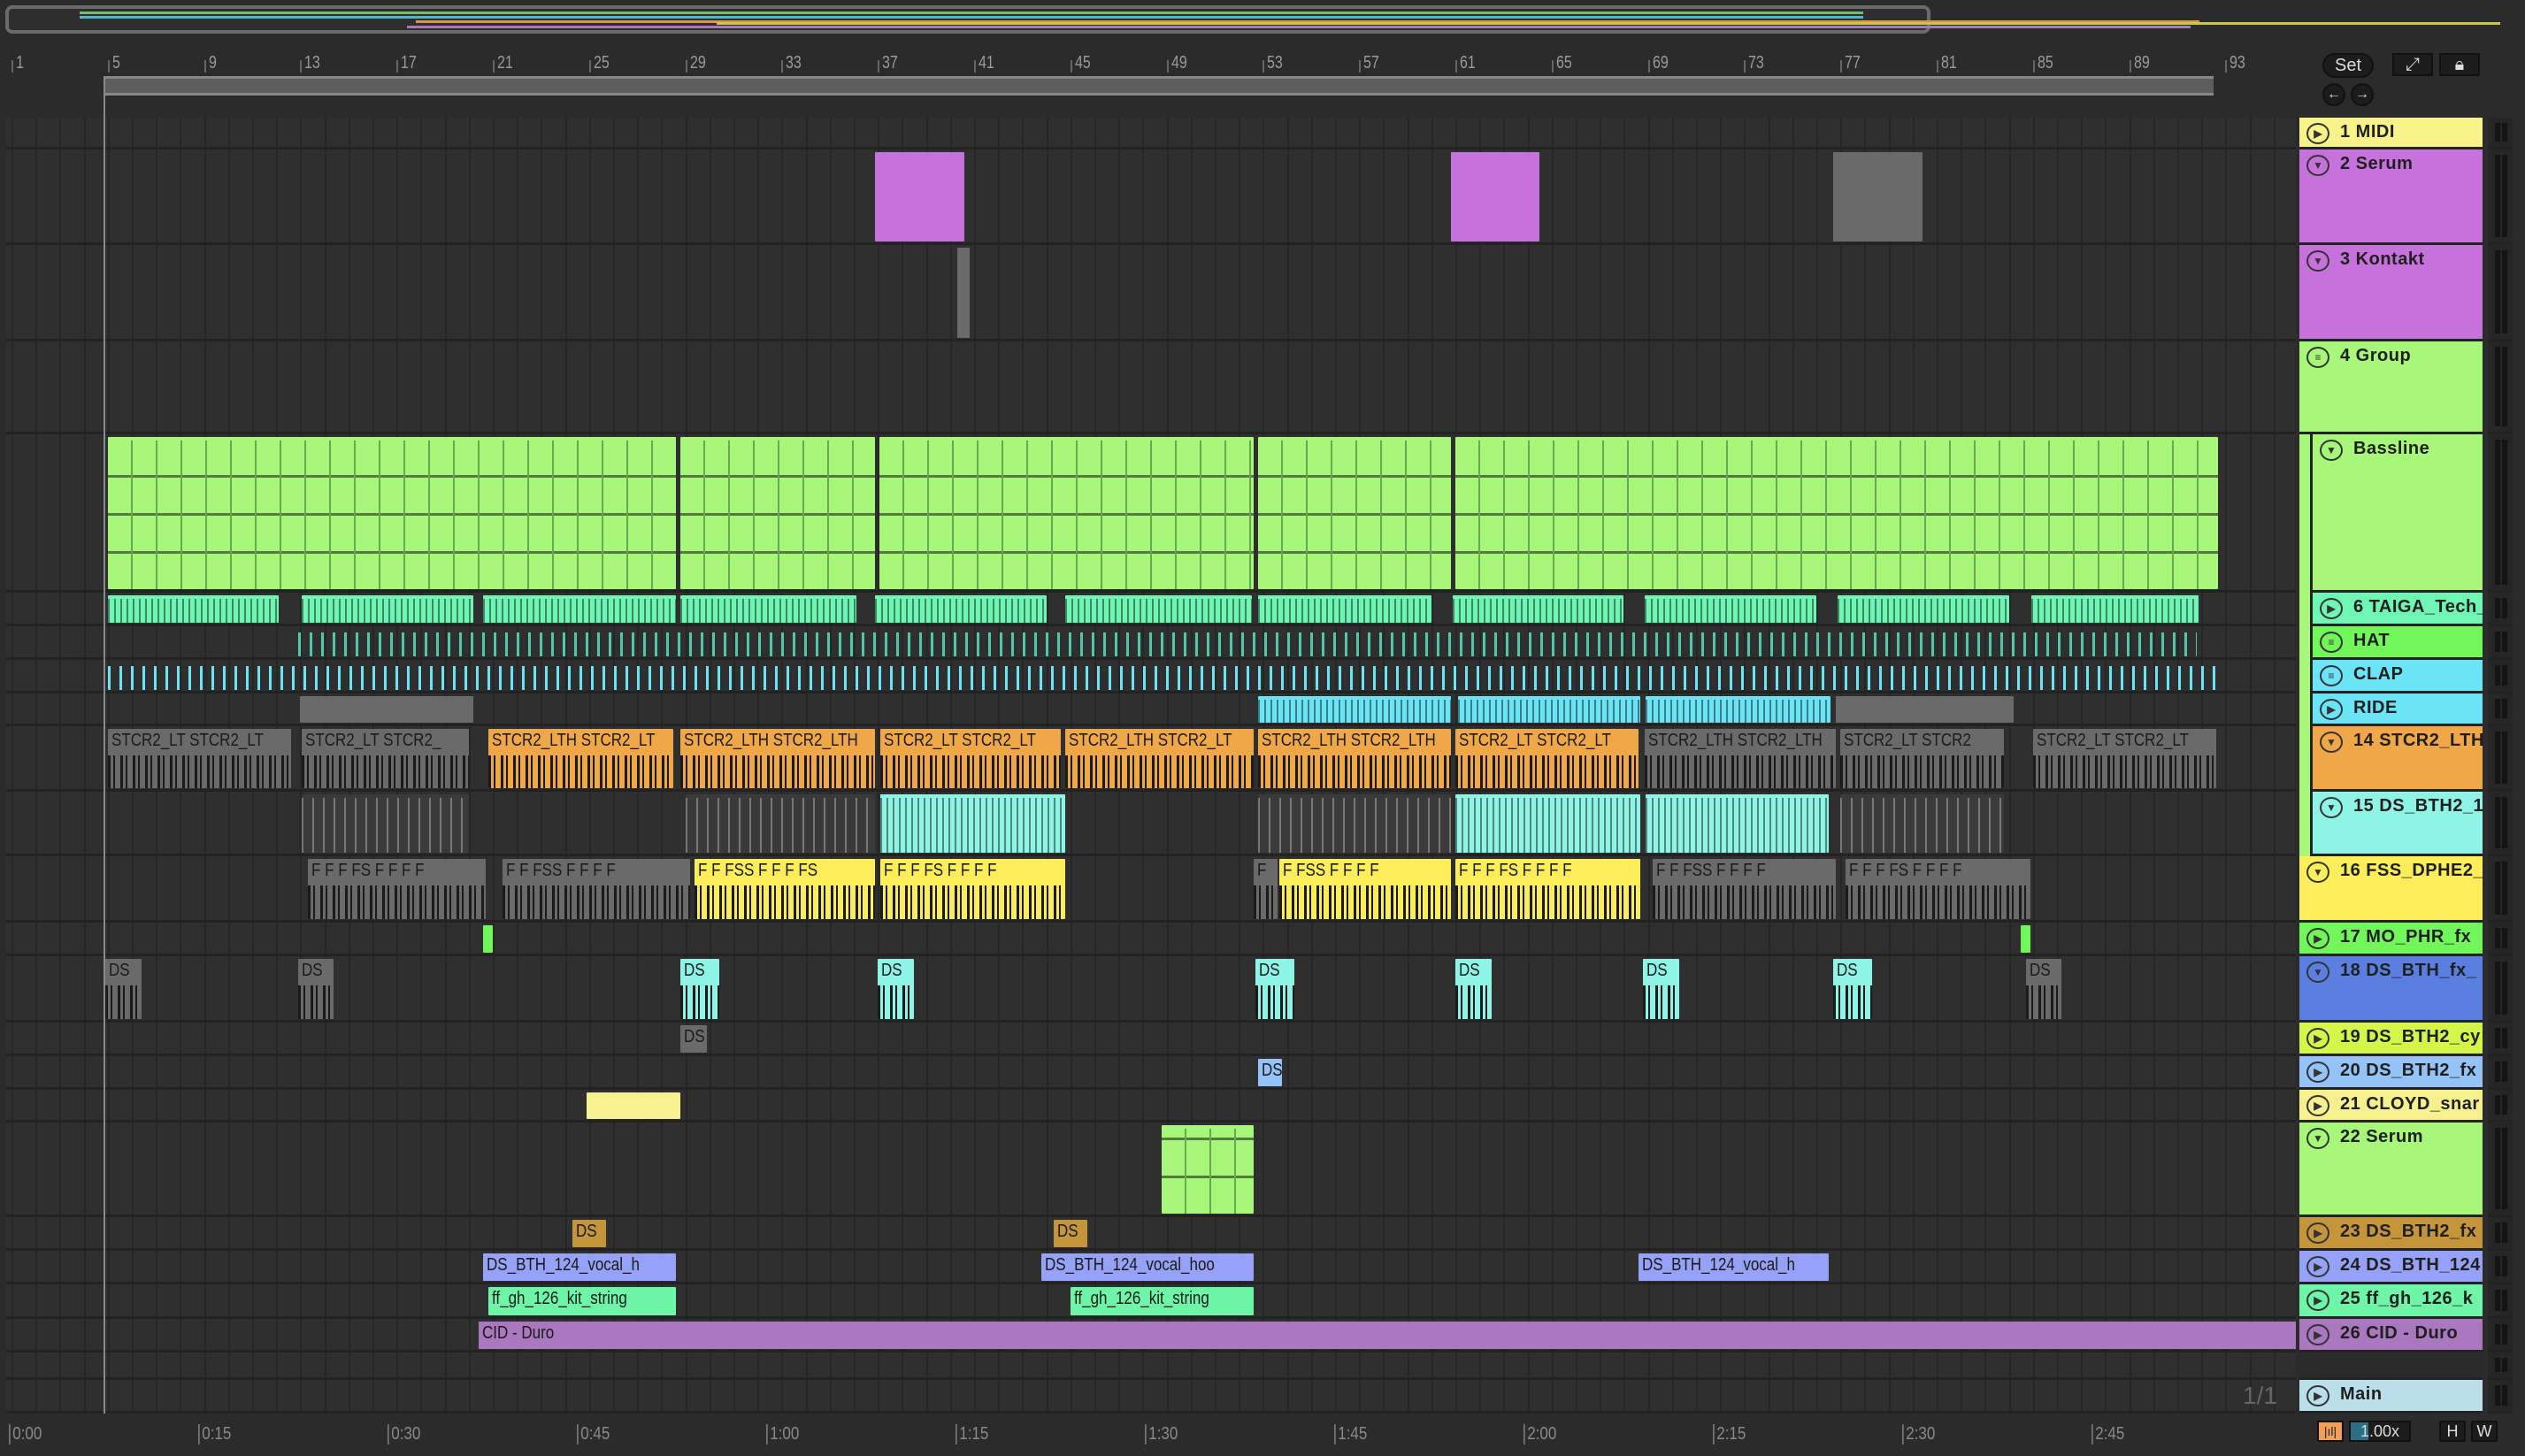  Describe the element at coordinates (2391, 133) in the screenshot. I see `track-header: ▶ 1 MIDI` at that location.